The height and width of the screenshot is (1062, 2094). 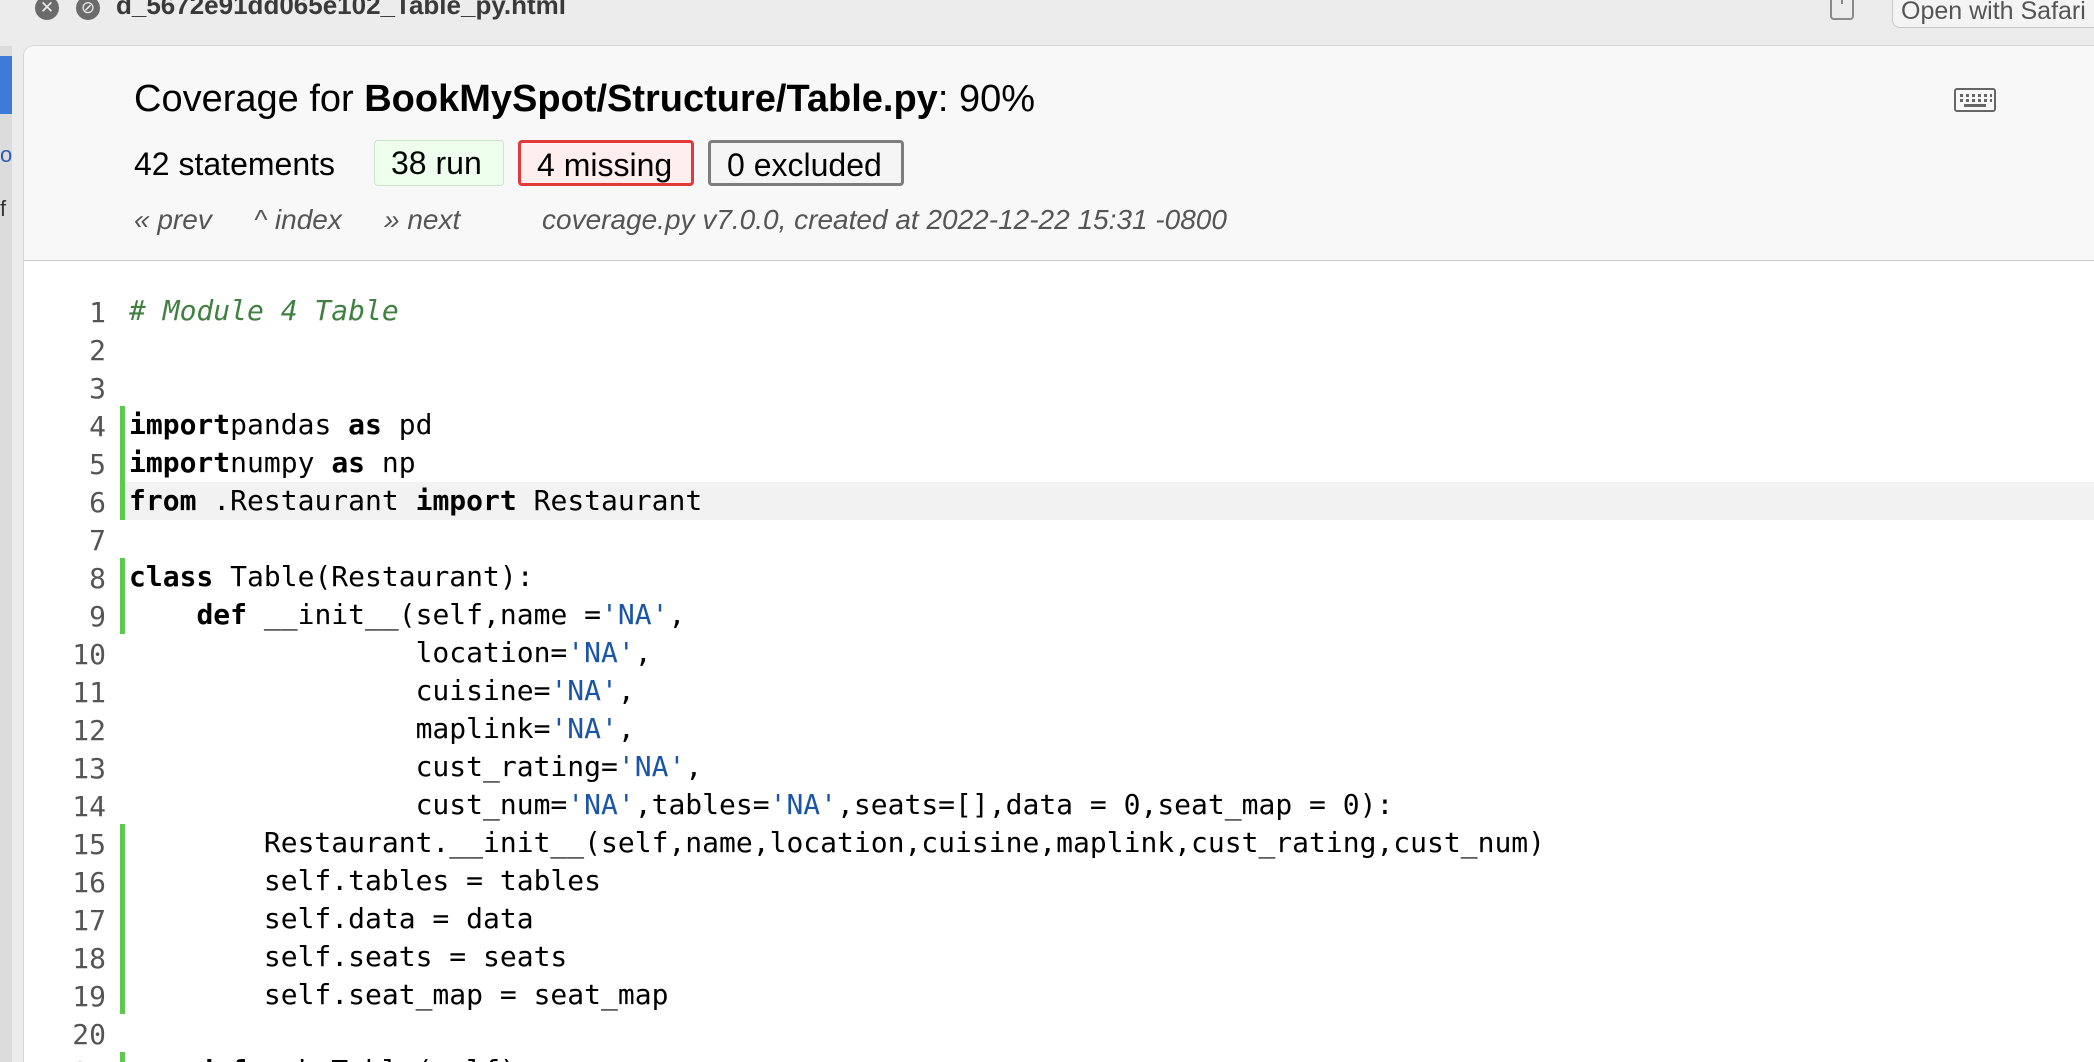 What do you see at coordinates (348, 956) in the screenshot?
I see `code-token: self.seats = seats` at bounding box center [348, 956].